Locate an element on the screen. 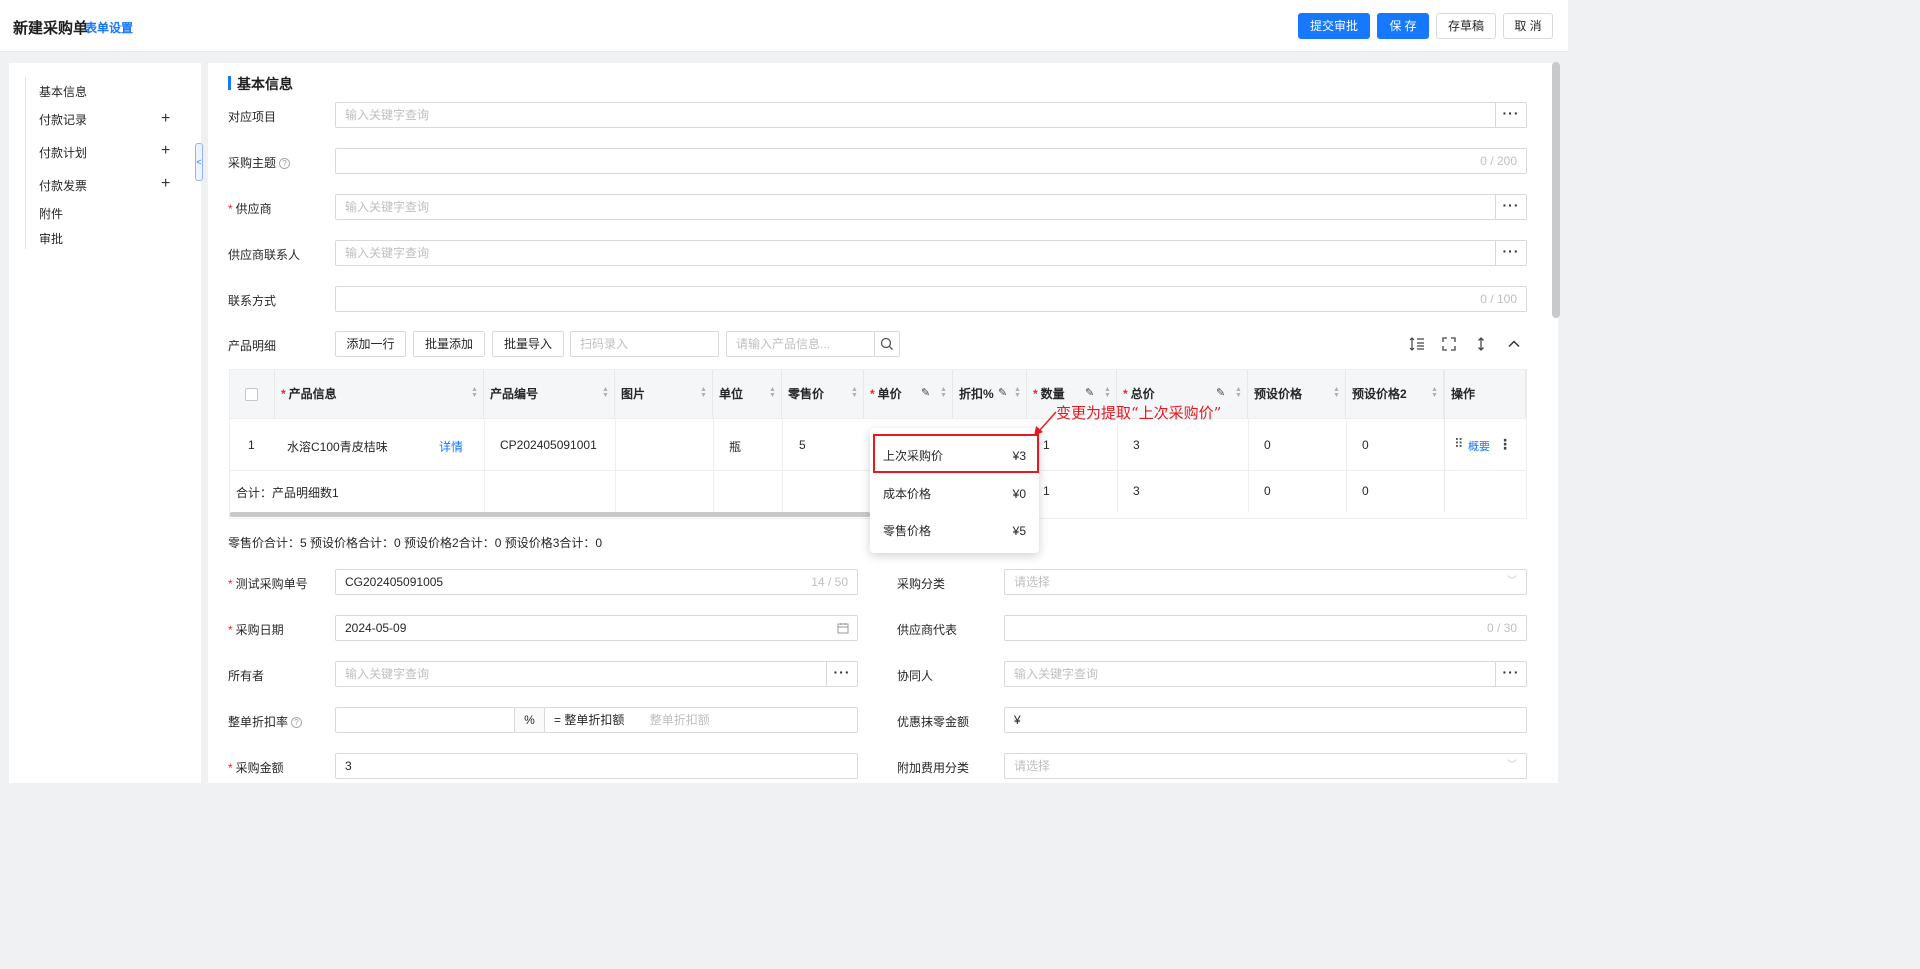  discount-rate-input is located at coordinates (425, 720).